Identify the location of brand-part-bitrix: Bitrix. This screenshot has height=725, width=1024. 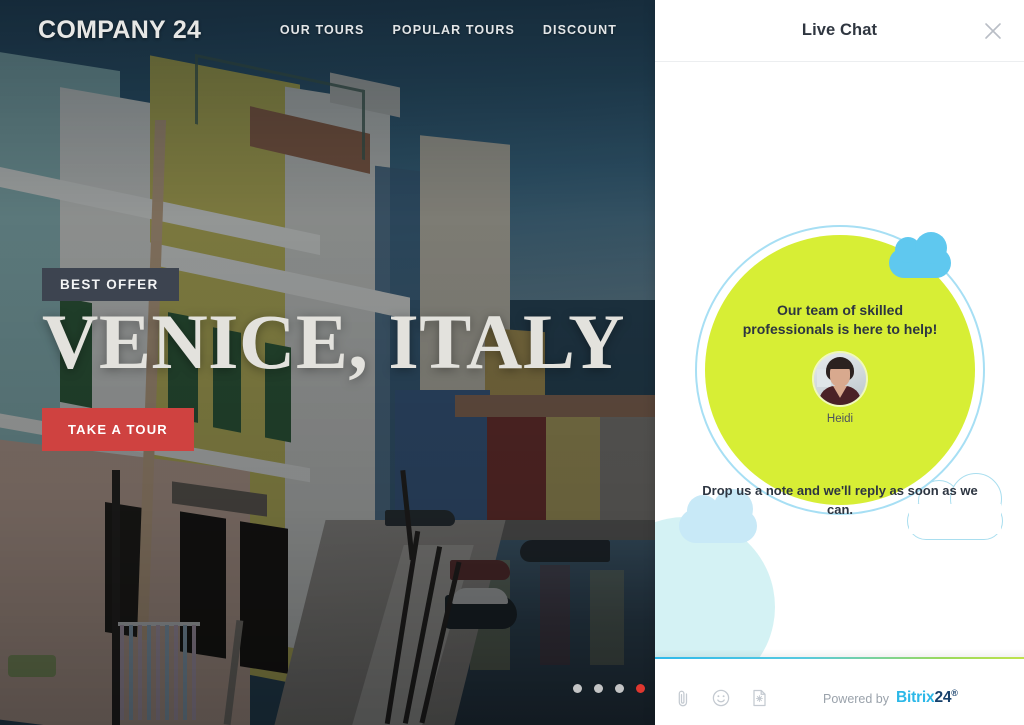
(915, 698).